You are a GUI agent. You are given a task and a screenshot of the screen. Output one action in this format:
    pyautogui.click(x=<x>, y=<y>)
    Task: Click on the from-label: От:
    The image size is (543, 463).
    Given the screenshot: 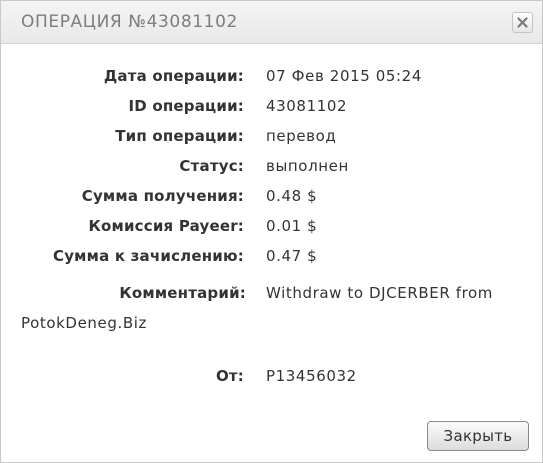 What is the action you would take?
    pyautogui.click(x=229, y=376)
    